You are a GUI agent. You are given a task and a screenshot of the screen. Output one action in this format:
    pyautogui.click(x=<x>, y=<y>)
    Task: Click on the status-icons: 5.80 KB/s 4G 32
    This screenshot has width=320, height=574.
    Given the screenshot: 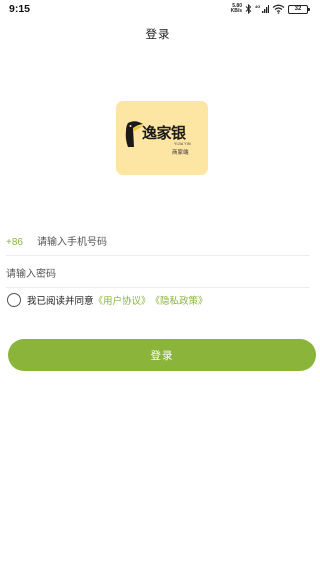 What is the action you would take?
    pyautogui.click(x=270, y=9)
    